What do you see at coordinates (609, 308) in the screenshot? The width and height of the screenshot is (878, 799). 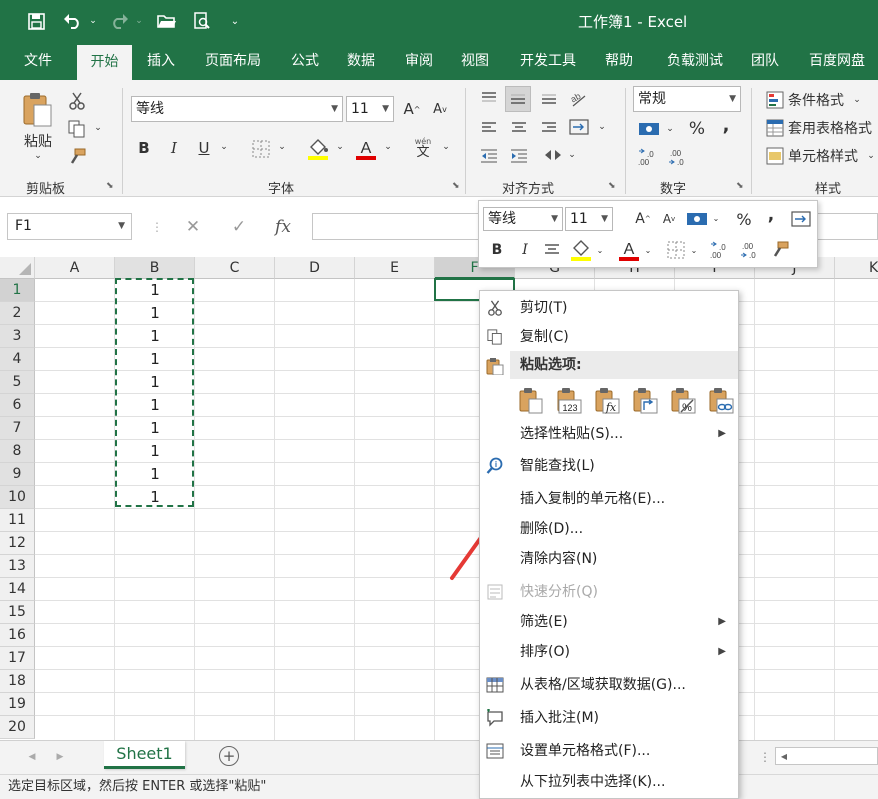 I see `menu-item-cut: 剪切(T)` at bounding box center [609, 308].